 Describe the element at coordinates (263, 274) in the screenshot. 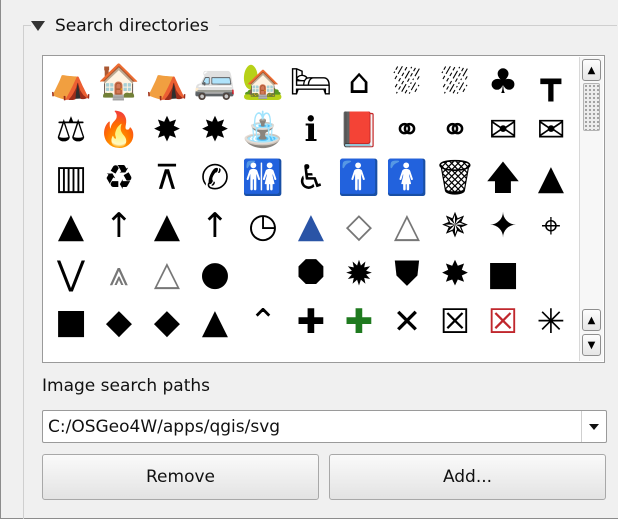

I see `blank-icon` at that location.